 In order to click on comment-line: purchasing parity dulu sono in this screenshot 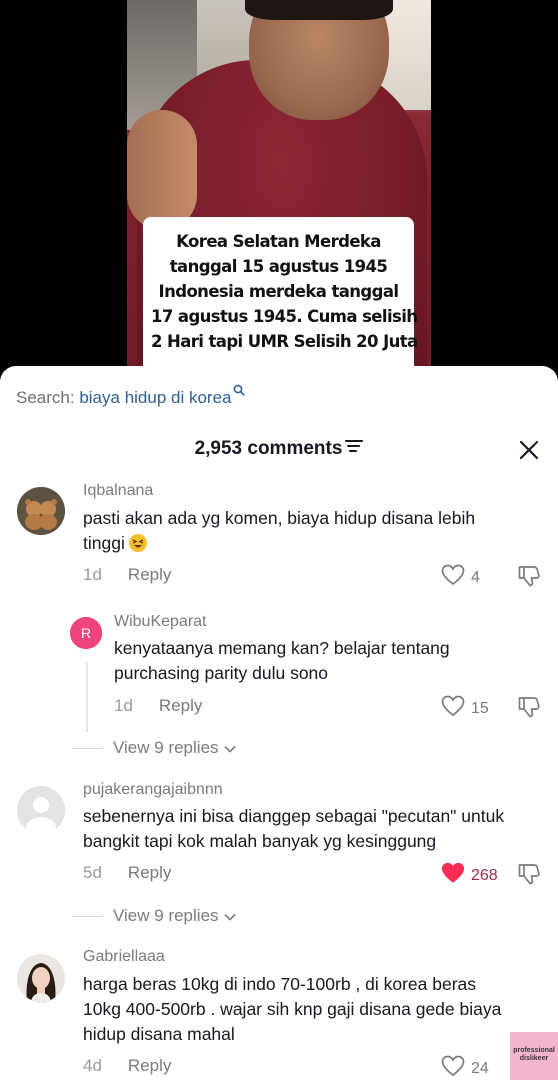, I will do `click(221, 673)`.